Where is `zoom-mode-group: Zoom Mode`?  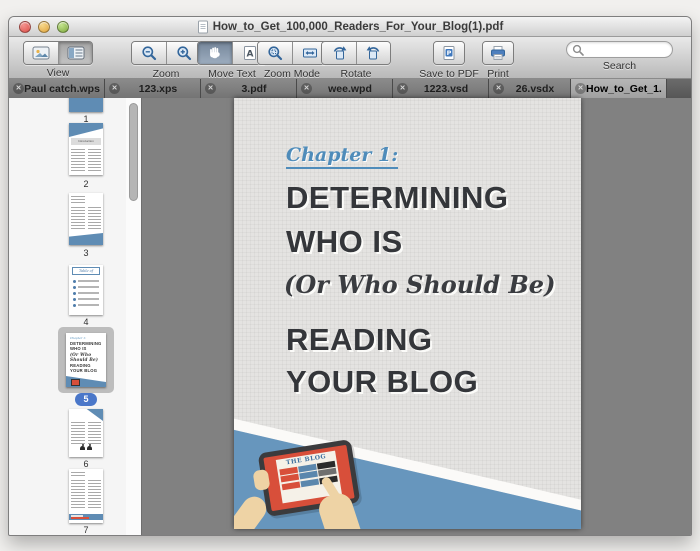 zoom-mode-group: Zoom Mode is located at coordinates (292, 60).